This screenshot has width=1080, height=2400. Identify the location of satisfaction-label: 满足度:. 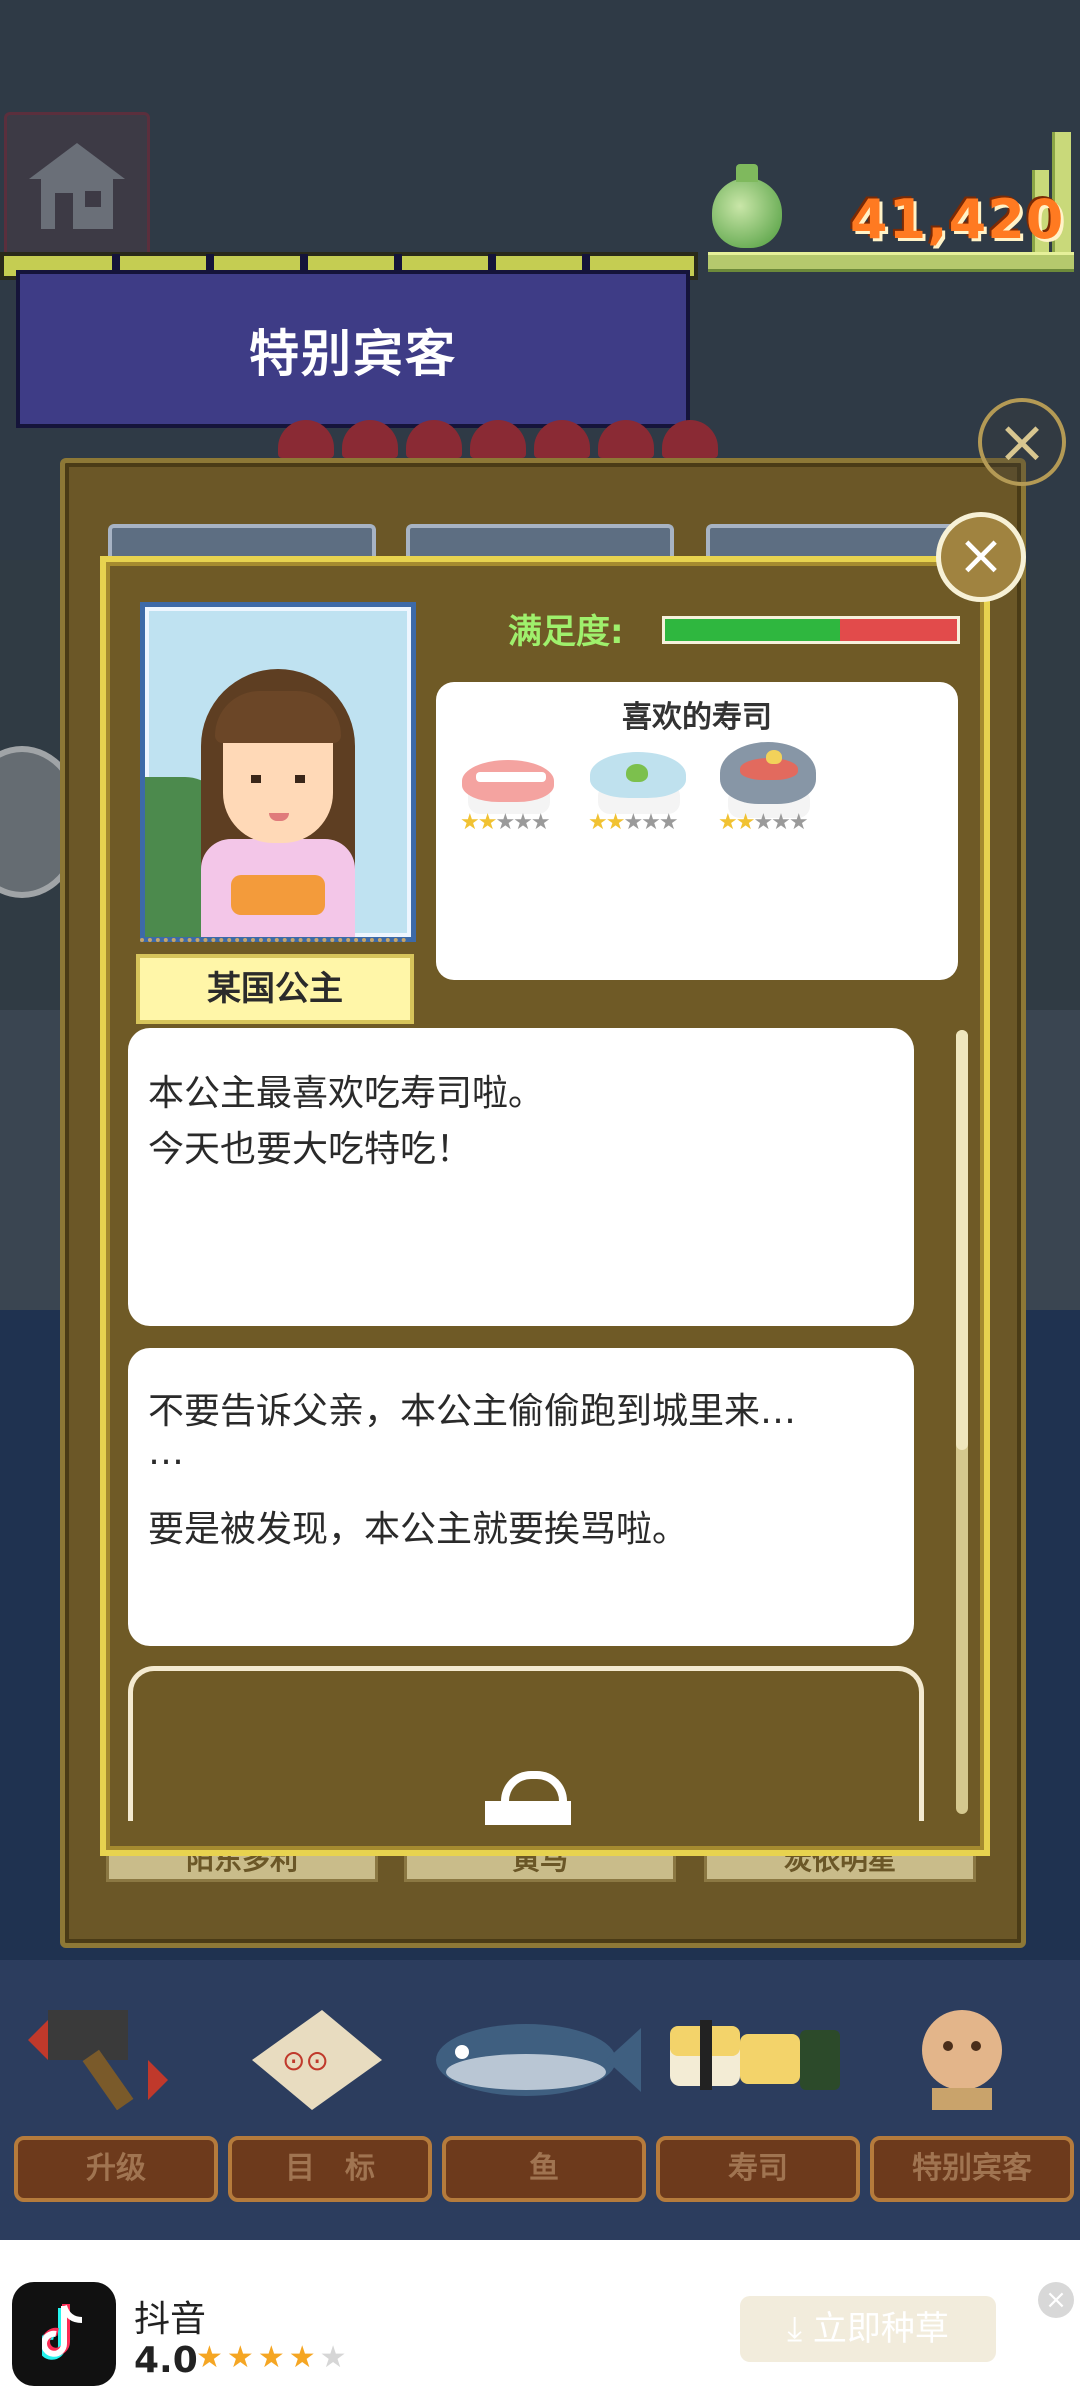
(566, 632).